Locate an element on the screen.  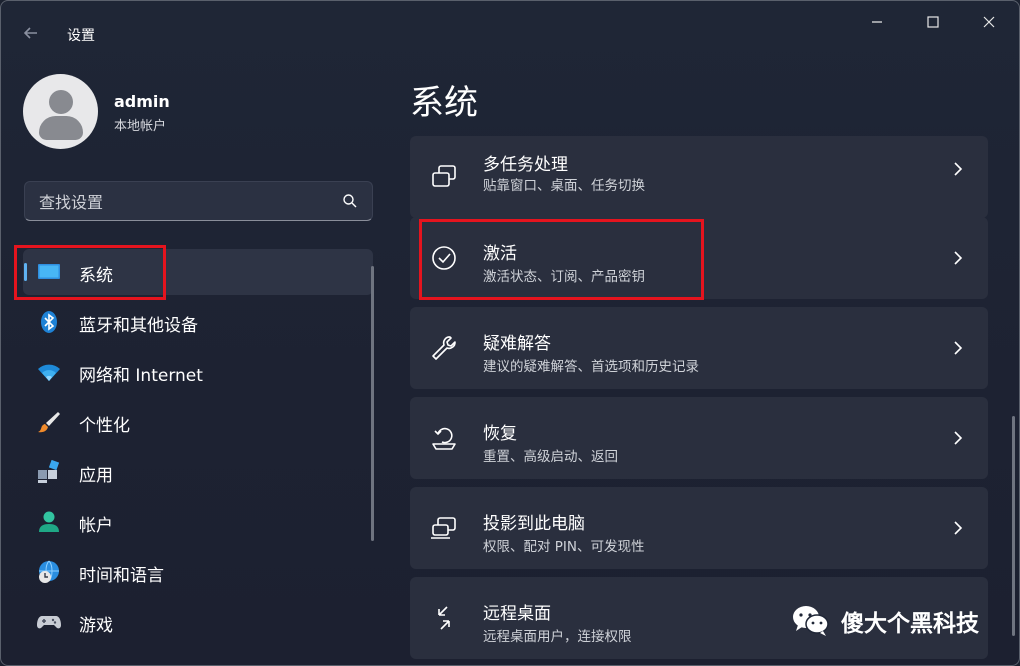
watermark: 傻大个黑科技 is located at coordinates (885, 621).